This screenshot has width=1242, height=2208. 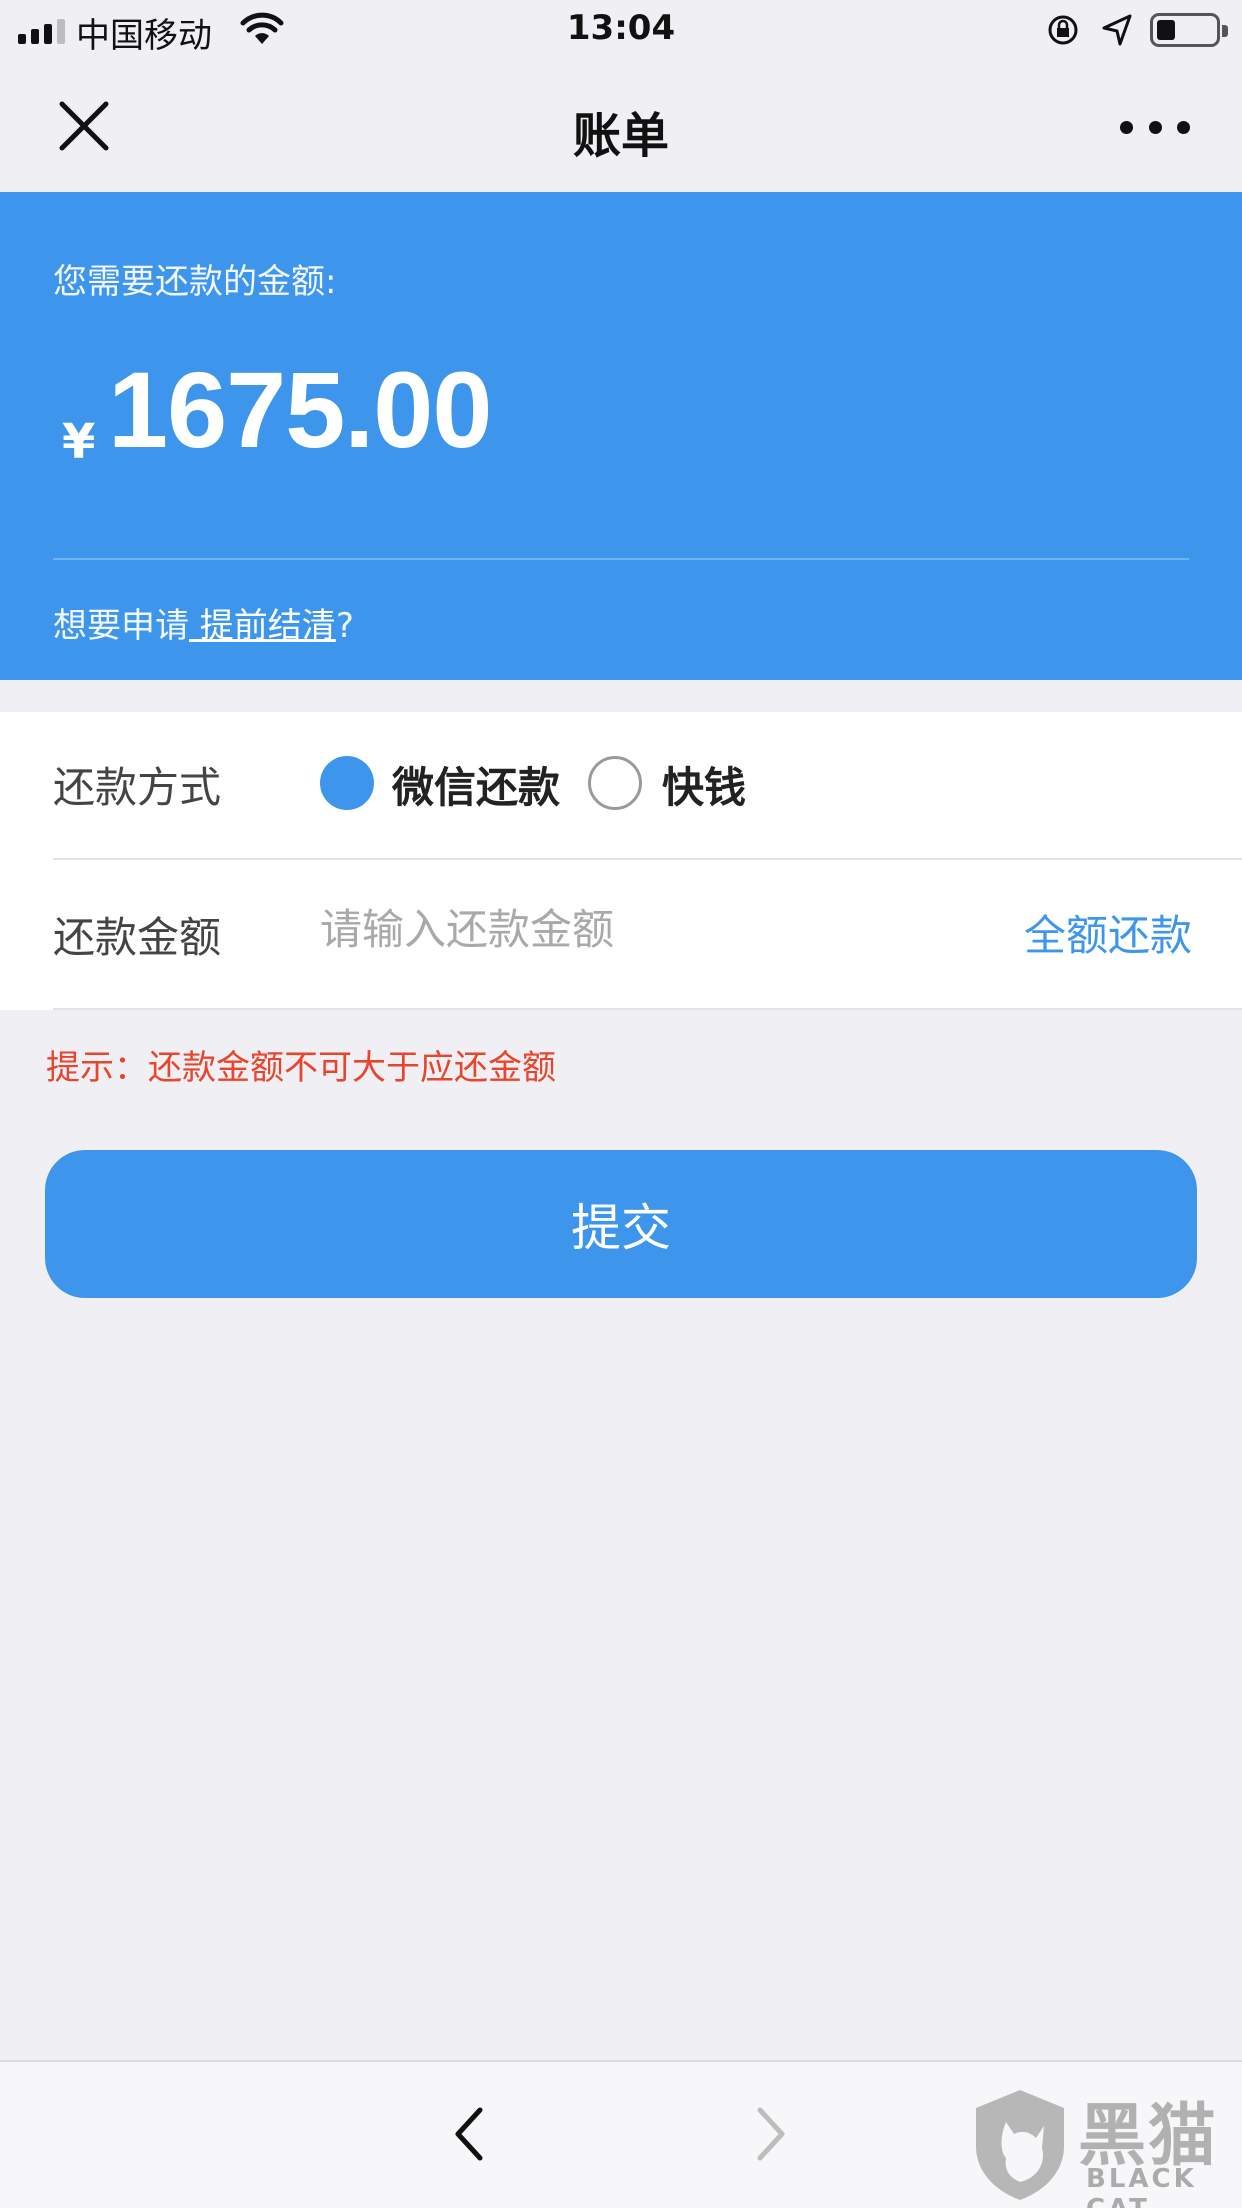 What do you see at coordinates (137, 937) in the screenshot?
I see `repayment-amount-label: 还款金额` at bounding box center [137, 937].